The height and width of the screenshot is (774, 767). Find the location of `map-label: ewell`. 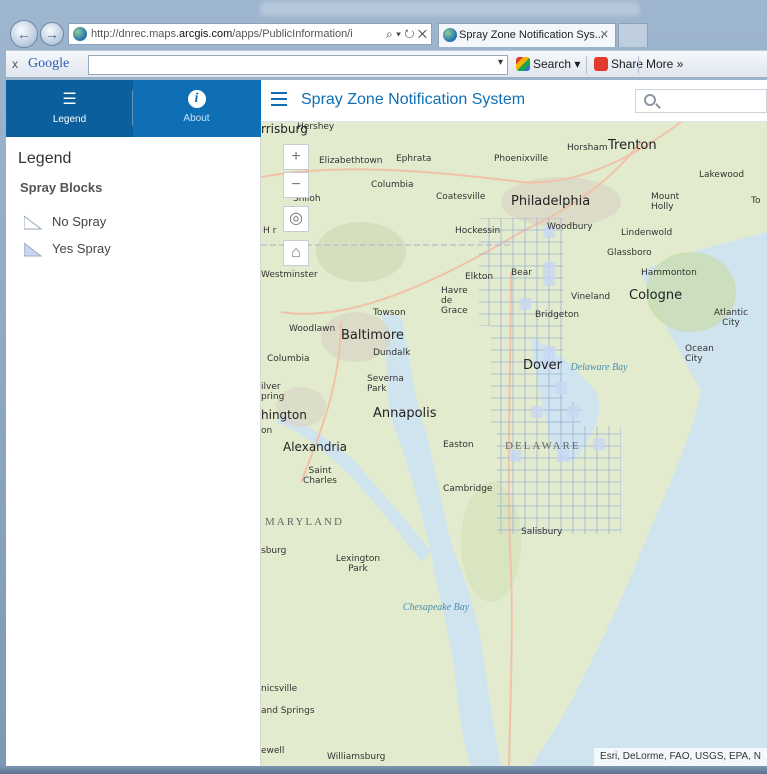

map-label: ewell is located at coordinates (273, 751).